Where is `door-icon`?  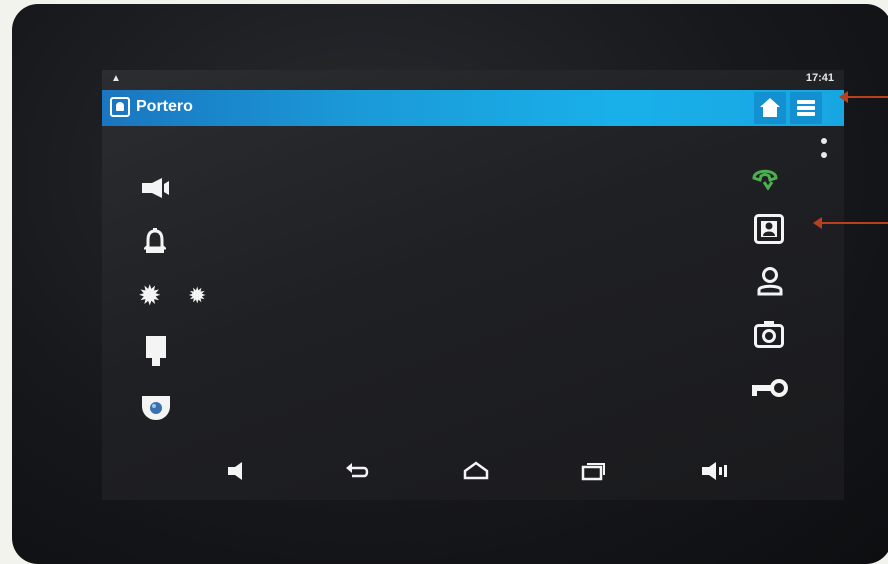 door-icon is located at coordinates (156, 351).